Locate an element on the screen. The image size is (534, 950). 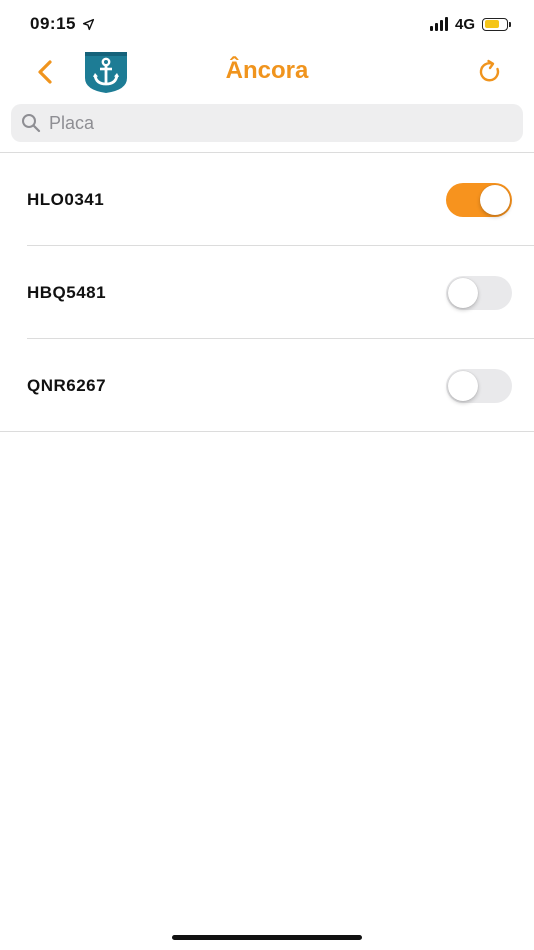
anchor-shield-icon is located at coordinates (106, 72).